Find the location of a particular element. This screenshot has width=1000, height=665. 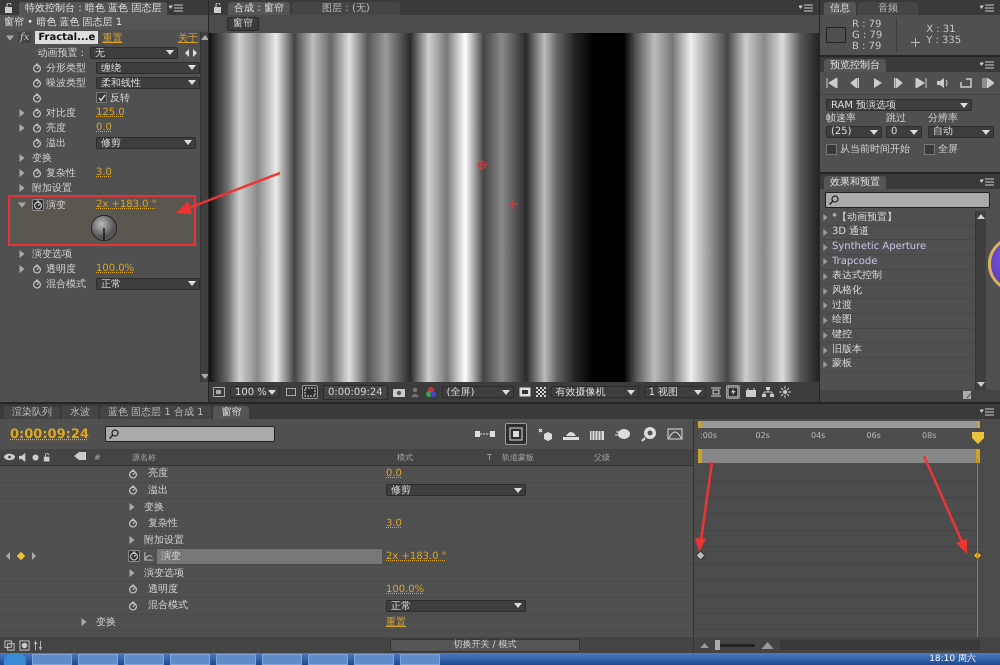

property-label: 溢出 is located at coordinates (263, 490).